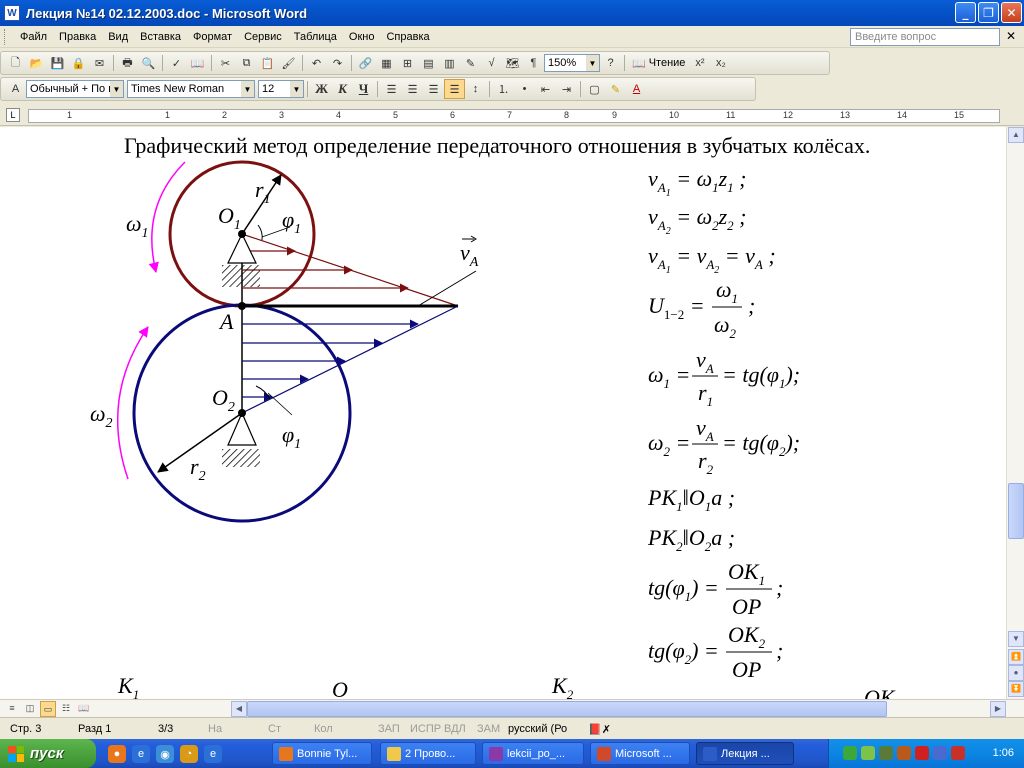  What do you see at coordinates (389, 729) in the screenshot?
I see `status-rec: ЗАП` at bounding box center [389, 729].